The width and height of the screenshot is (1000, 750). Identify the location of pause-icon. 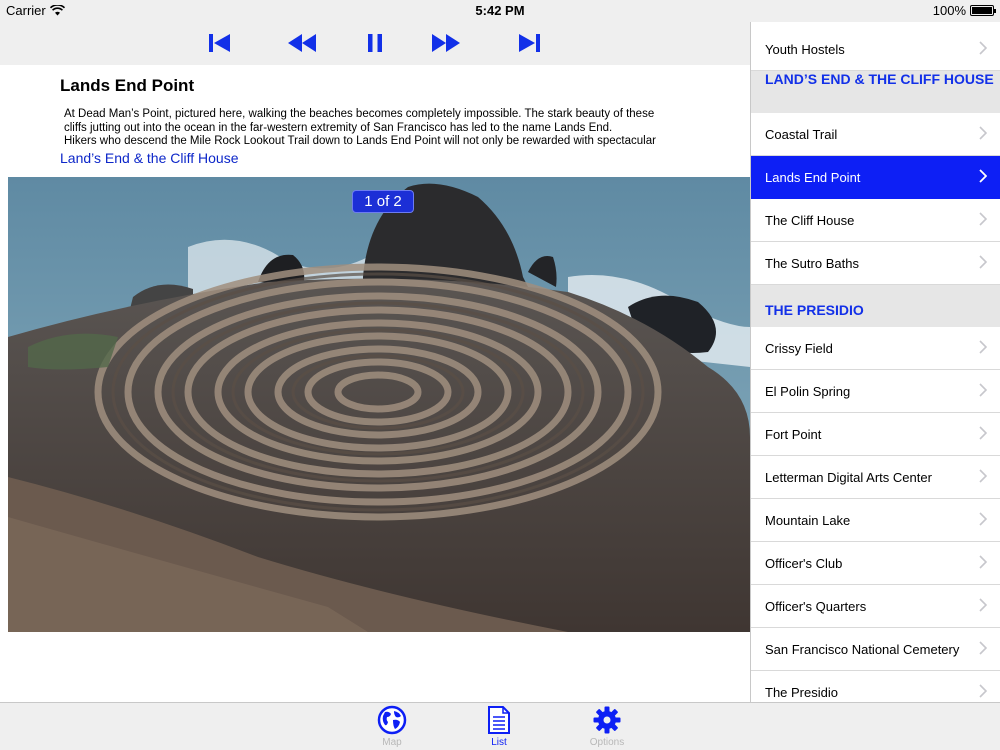
(375, 43).